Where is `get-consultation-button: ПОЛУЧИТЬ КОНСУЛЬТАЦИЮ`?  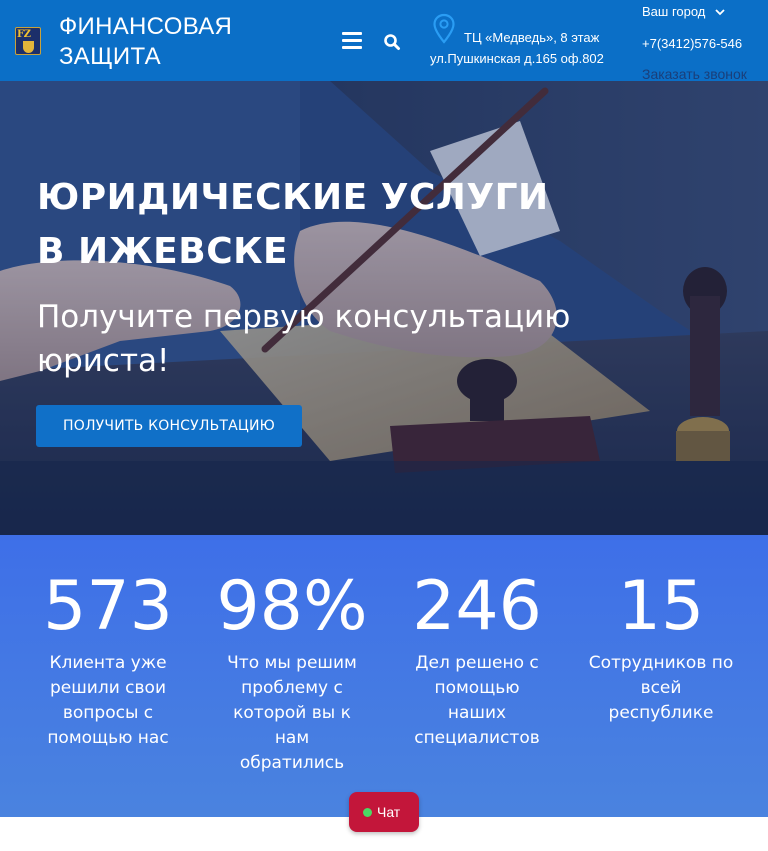 get-consultation-button: ПОЛУЧИТЬ КОНСУЛЬТАЦИЮ is located at coordinates (169, 426).